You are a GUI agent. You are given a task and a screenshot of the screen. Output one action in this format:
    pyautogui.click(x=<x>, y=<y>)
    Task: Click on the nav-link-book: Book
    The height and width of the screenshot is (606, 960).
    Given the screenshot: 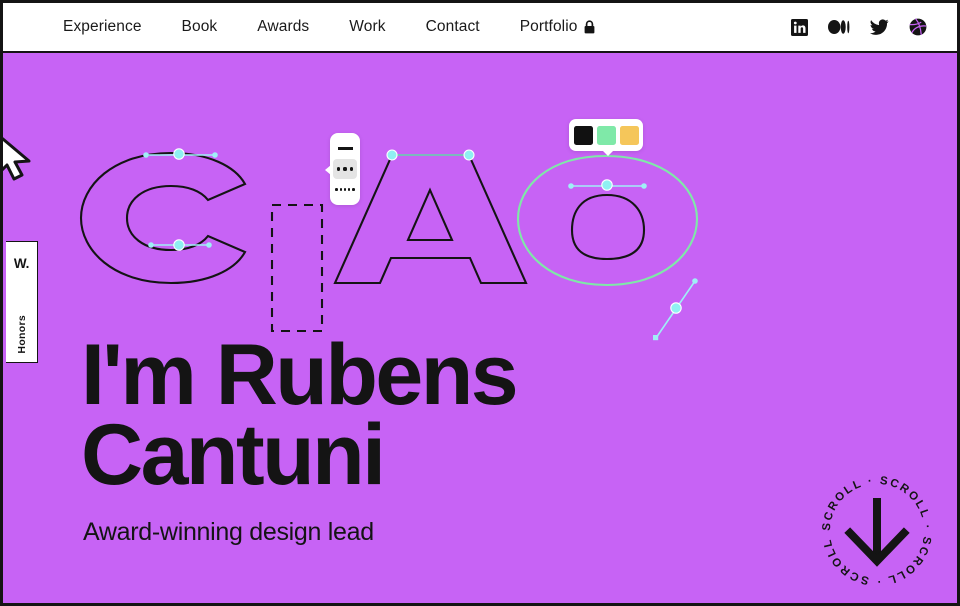 What is the action you would take?
    pyautogui.click(x=200, y=27)
    